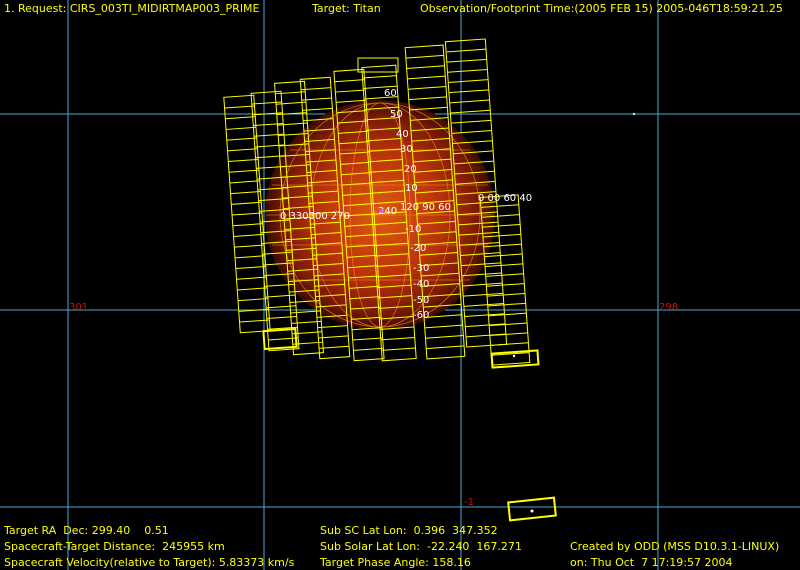 This screenshot has height=570, width=800. Describe the element at coordinates (421, 315) in the screenshot. I see `lat-label: -60` at that location.